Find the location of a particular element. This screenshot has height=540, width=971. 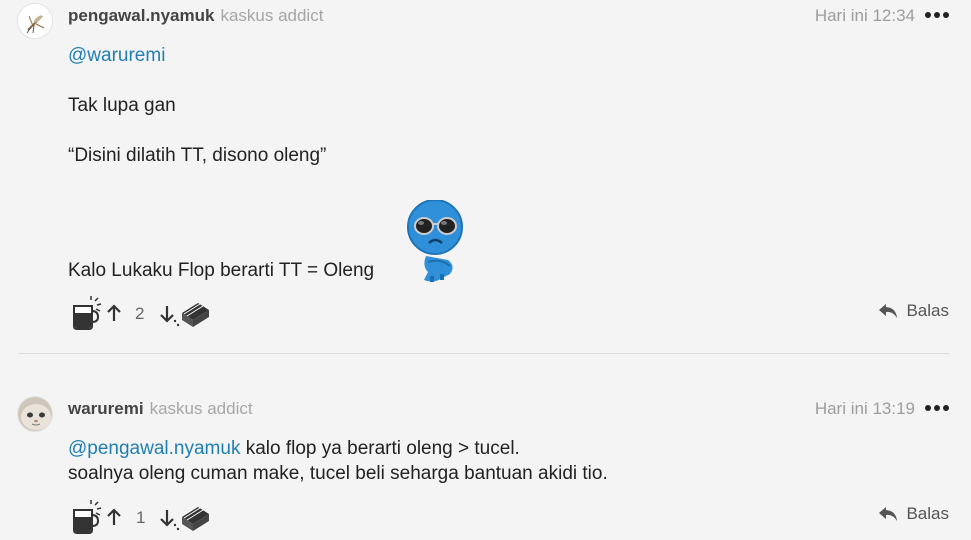

mention-link: @pengawal.nyamuk is located at coordinates (154, 448).